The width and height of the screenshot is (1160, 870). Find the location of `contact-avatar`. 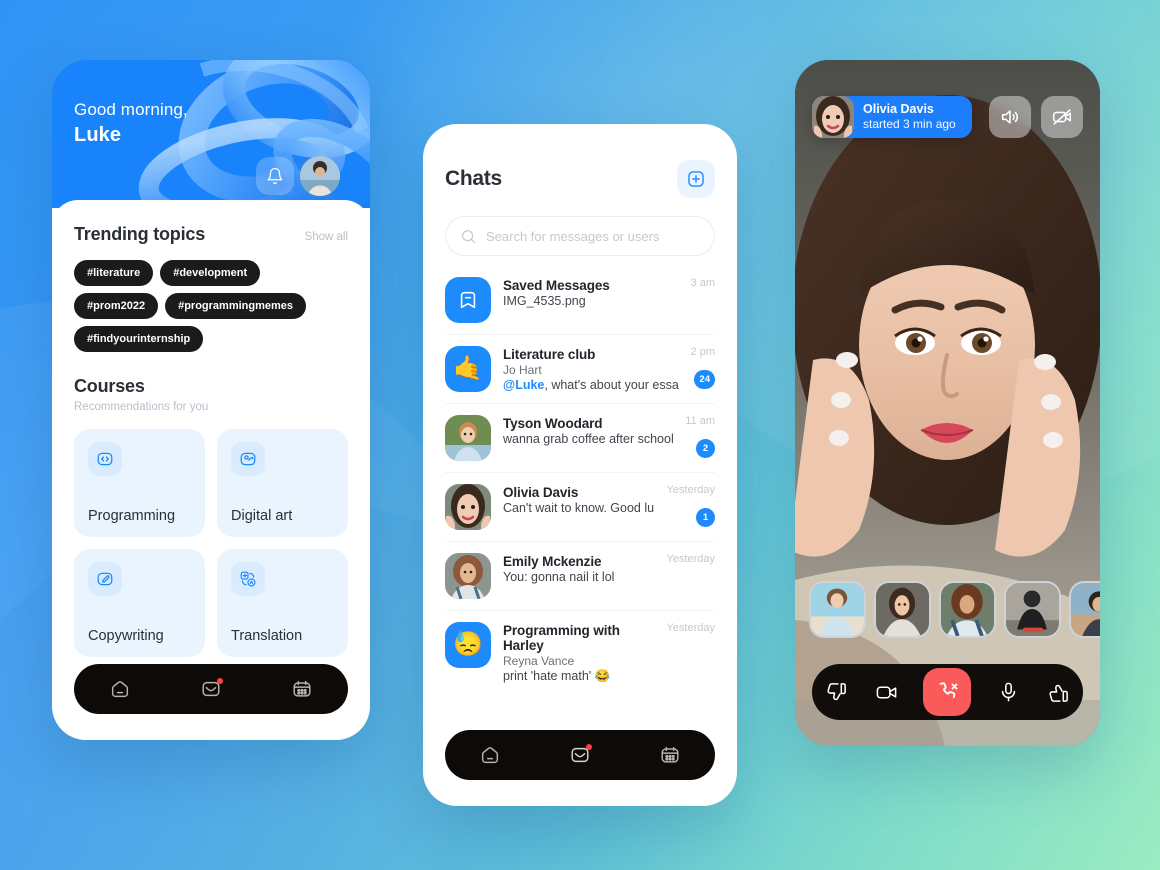

contact-avatar is located at coordinates (468, 438).